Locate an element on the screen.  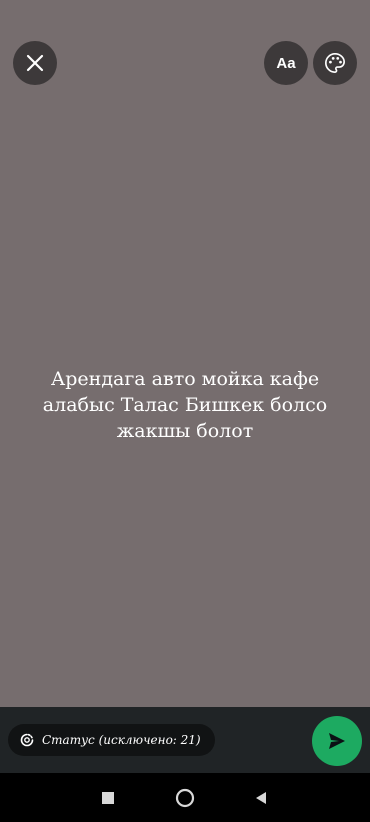
back-button is located at coordinates (261, 798).